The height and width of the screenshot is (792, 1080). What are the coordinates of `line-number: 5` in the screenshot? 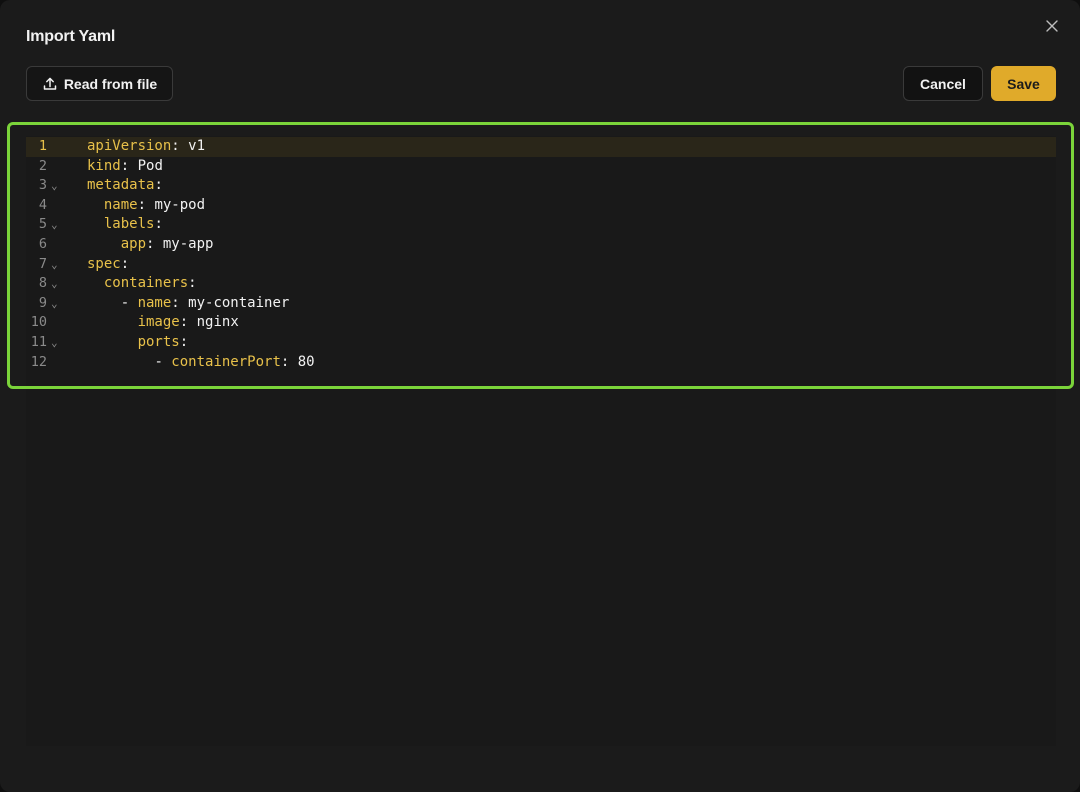 It's located at (42, 224).